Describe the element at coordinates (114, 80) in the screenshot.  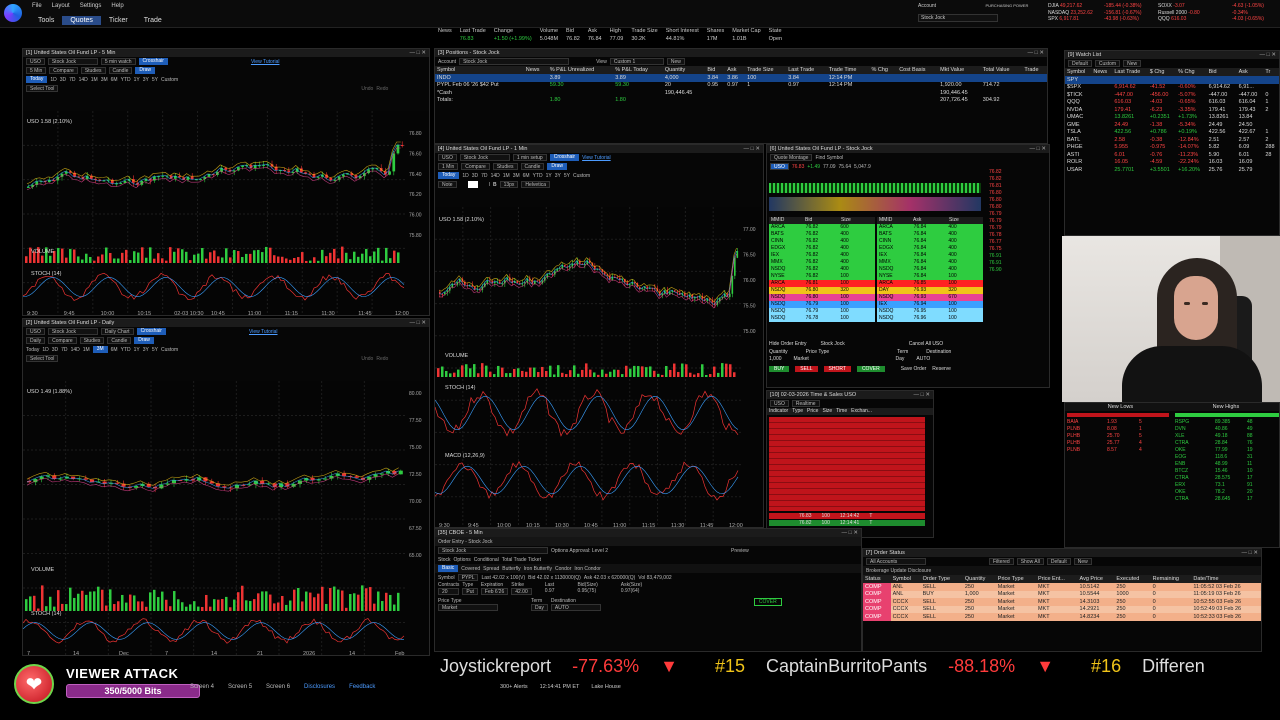
I see `chart1-period-6m: 6M` at that location.